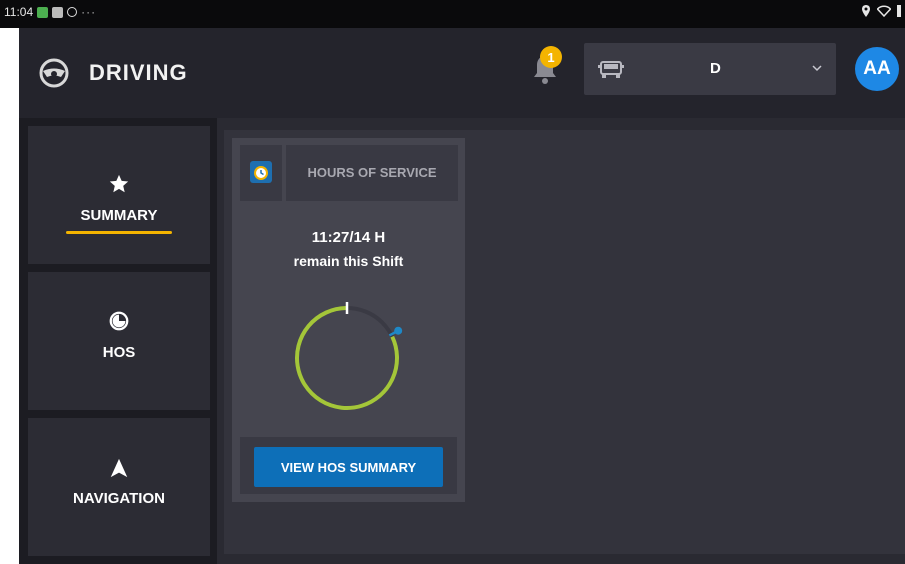 The height and width of the screenshot is (564, 905). What do you see at coordinates (877, 69) in the screenshot?
I see `user-avatar: AA` at bounding box center [877, 69].